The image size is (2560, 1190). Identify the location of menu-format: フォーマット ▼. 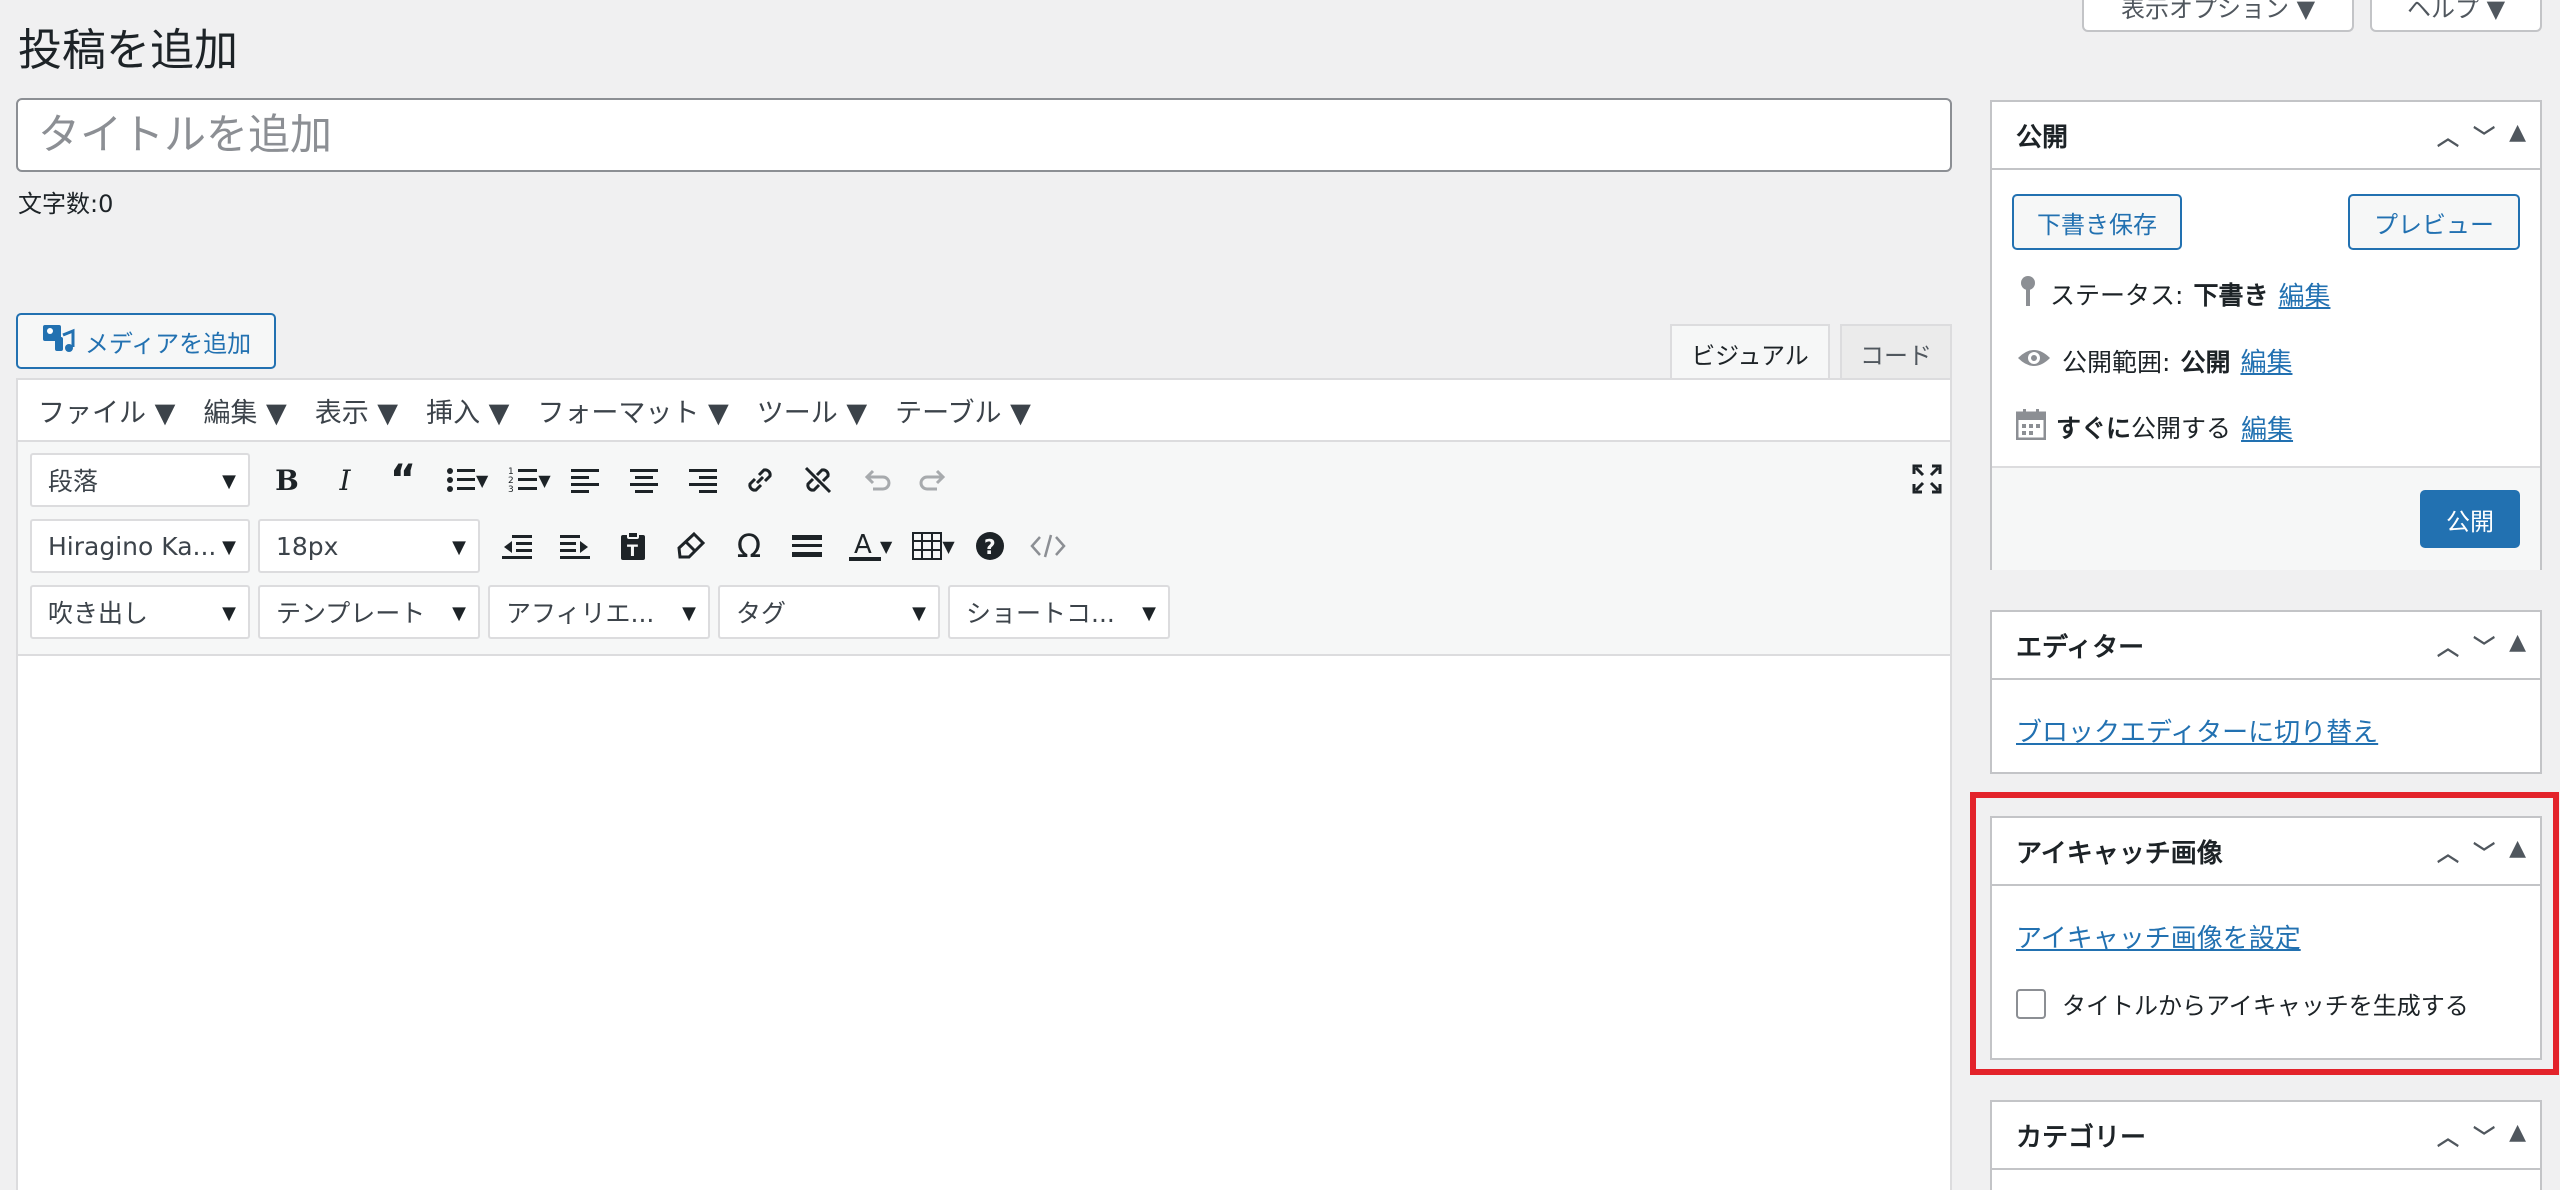
(632, 410).